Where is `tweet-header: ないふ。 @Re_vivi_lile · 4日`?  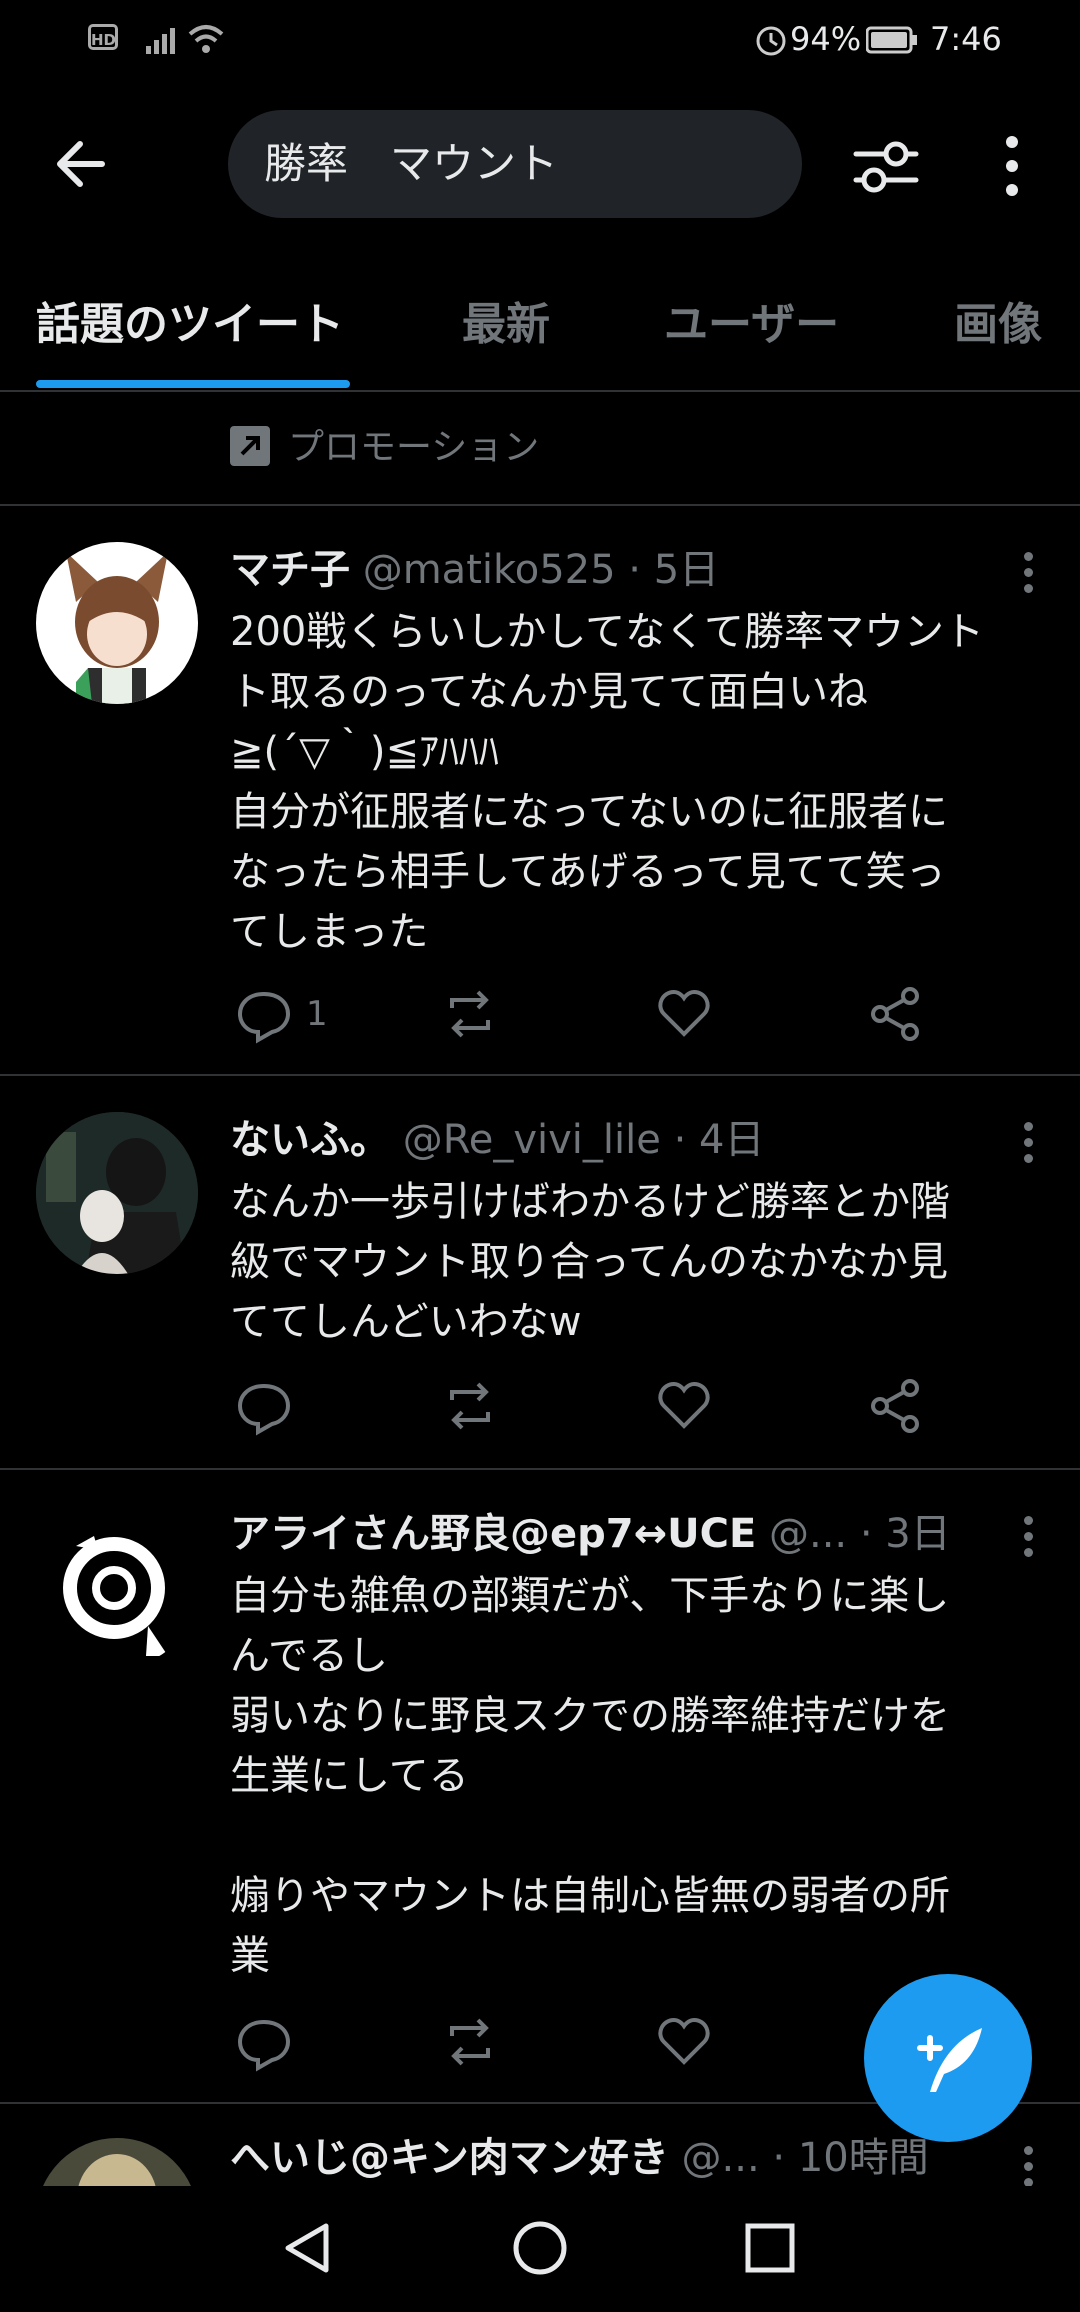 tweet-header: ないふ。 @Re_vivi_lile · 4日 is located at coordinates (620, 1140).